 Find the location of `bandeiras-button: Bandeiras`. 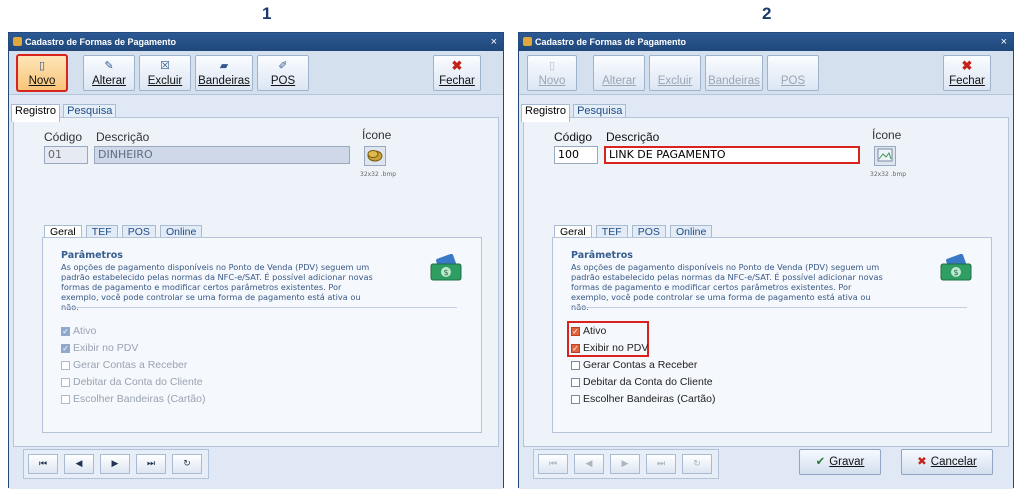

bandeiras-button: Bandeiras is located at coordinates (734, 73).